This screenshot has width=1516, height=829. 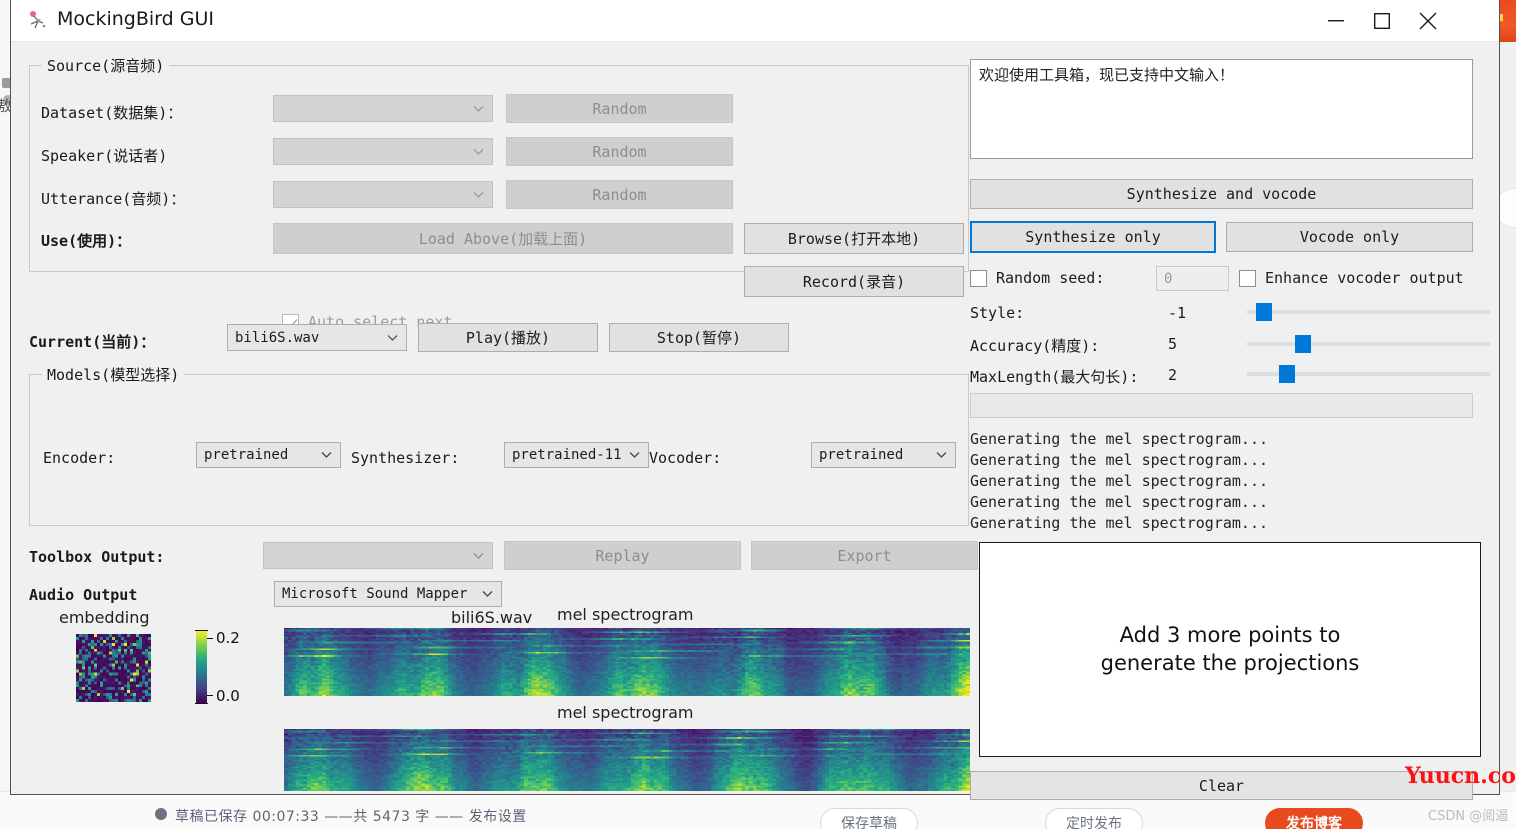 What do you see at coordinates (405, 458) in the screenshot?
I see `synthesizer-label: Synthesizer:` at bounding box center [405, 458].